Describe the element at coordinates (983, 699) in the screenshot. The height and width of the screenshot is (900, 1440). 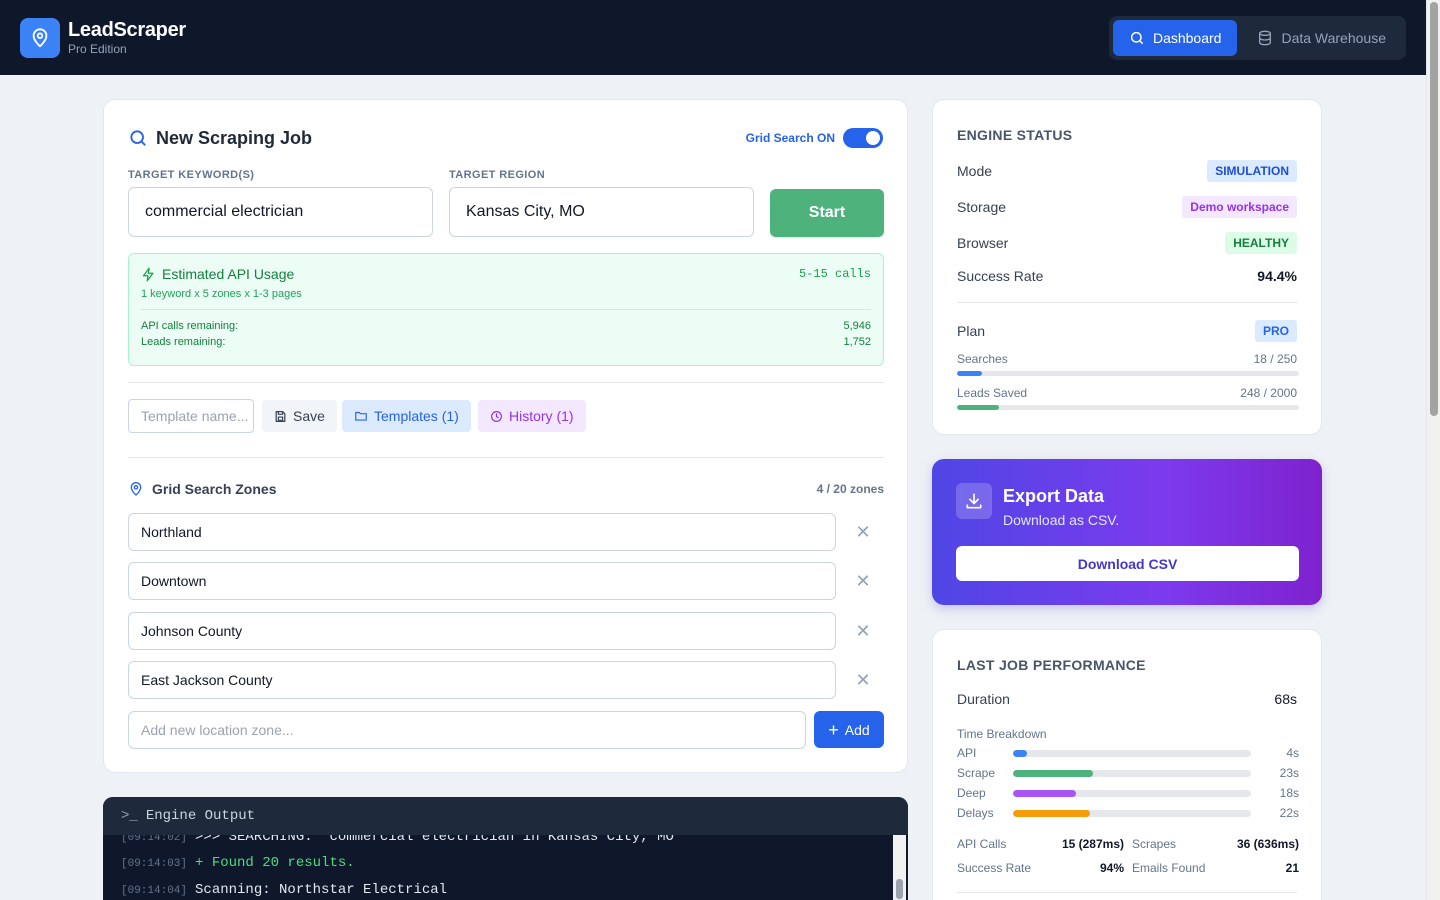
I see `duration-label: Duration` at that location.